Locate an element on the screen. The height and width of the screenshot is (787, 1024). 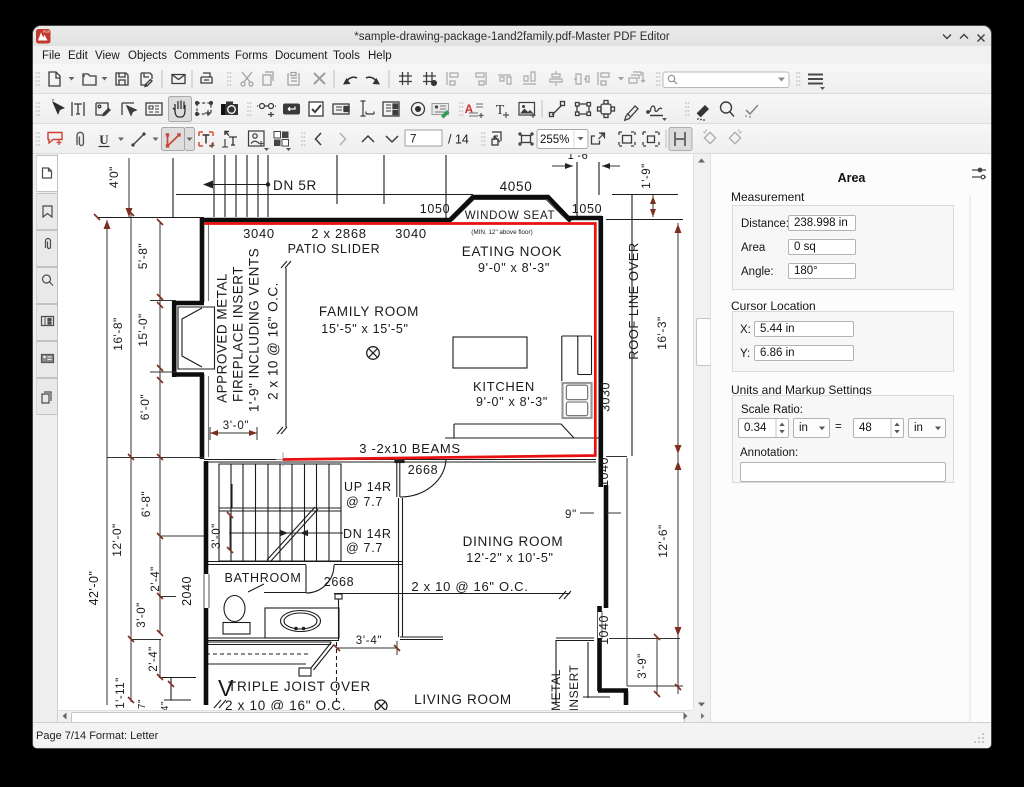
svg-text: 16'-3" is located at coordinates (662, 333).